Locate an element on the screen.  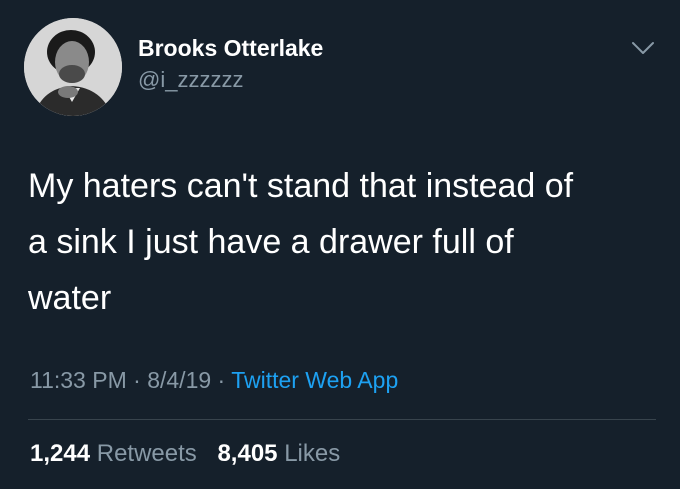
tweet-date: 8/4/19 is located at coordinates (179, 380).